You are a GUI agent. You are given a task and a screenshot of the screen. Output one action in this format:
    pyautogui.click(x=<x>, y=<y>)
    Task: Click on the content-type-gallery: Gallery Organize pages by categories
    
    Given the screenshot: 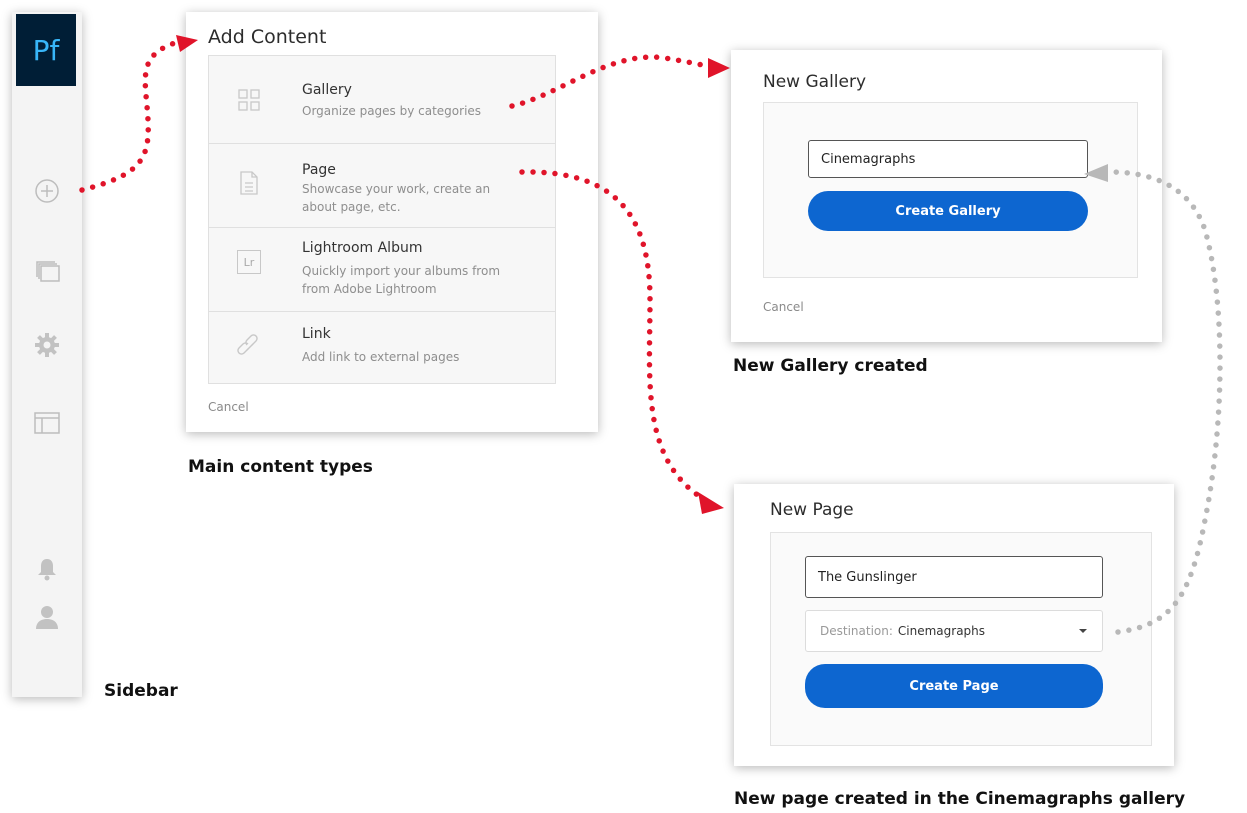 What is the action you would take?
    pyautogui.click(x=382, y=100)
    